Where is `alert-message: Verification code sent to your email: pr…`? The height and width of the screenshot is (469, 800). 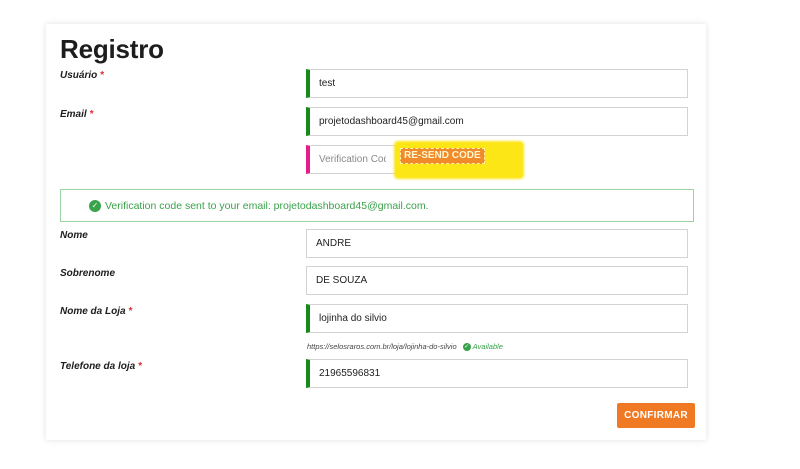
alert-message: Verification code sent to your email: pr… is located at coordinates (267, 205).